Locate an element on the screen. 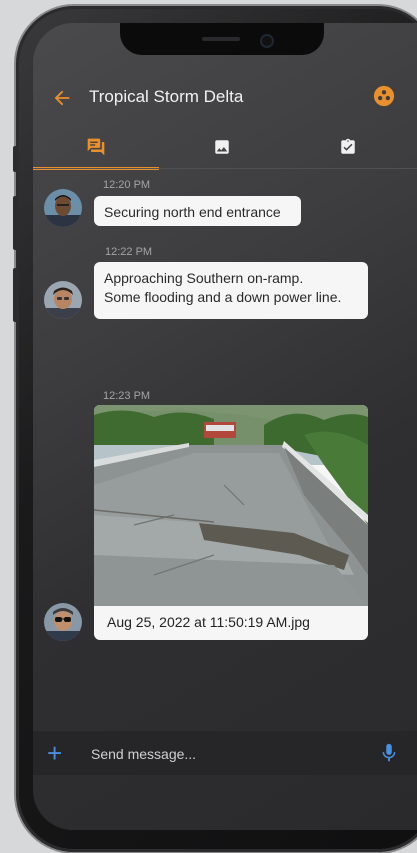 This screenshot has width=417, height=853. back-arrow-icon is located at coordinates (62, 98).